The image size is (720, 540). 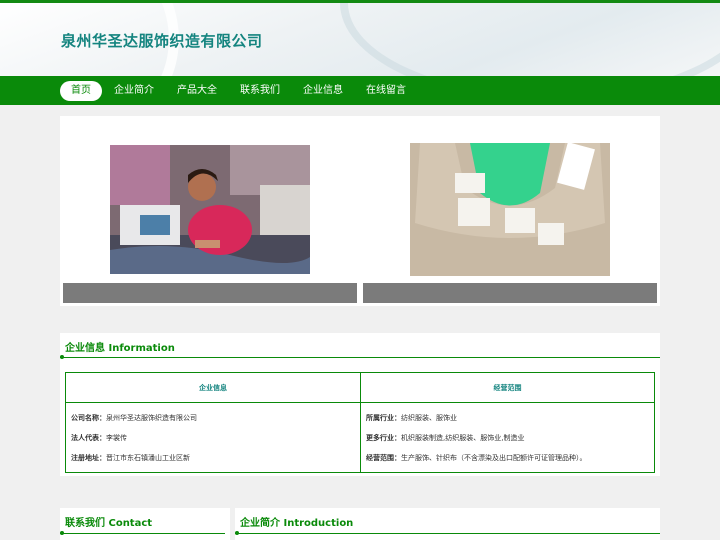 What do you see at coordinates (476, 458) in the screenshot?
I see `info-row-business-scope: 经营范围：生产服饰、针织布（不含漂染及出口配额许可证管理品种）。` at bounding box center [476, 458].